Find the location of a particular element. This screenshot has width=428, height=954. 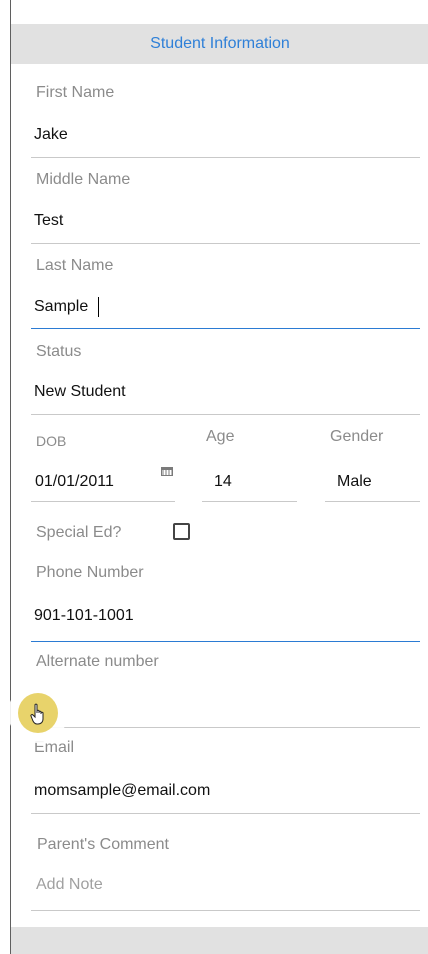

special-ed-checkbox is located at coordinates (181, 531).